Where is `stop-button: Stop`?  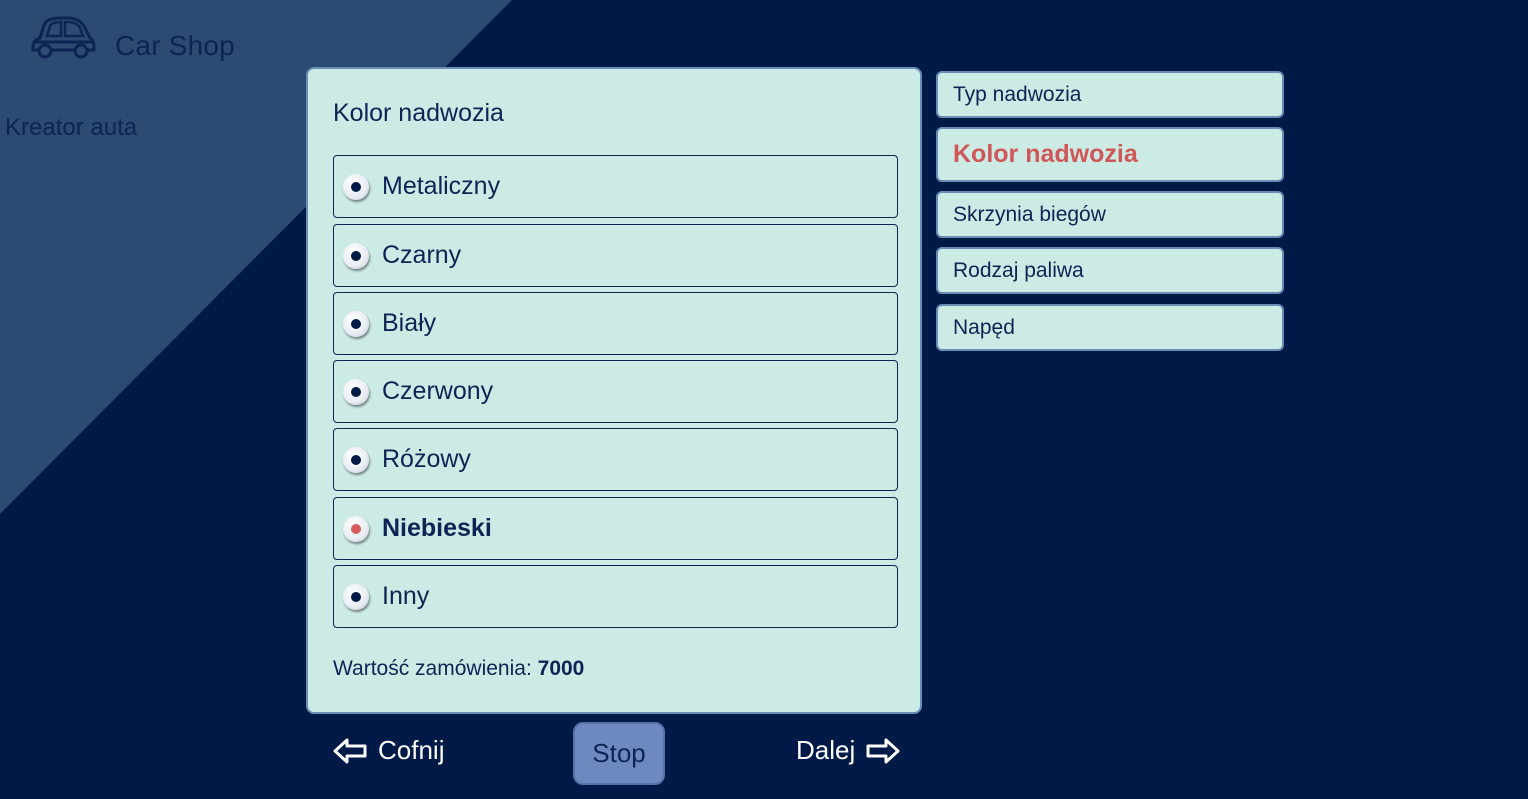 stop-button: Stop is located at coordinates (619, 753).